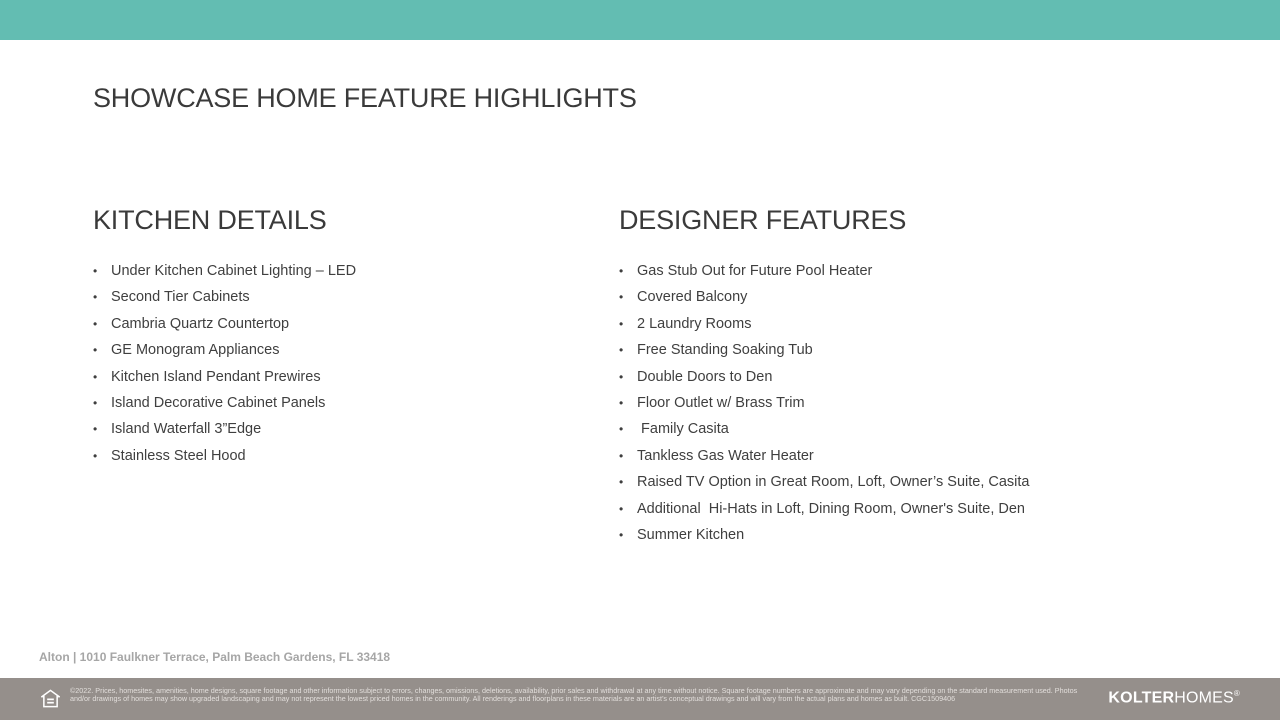  What do you see at coordinates (1236, 693) in the screenshot?
I see `brand-registered-mark: ®` at bounding box center [1236, 693].